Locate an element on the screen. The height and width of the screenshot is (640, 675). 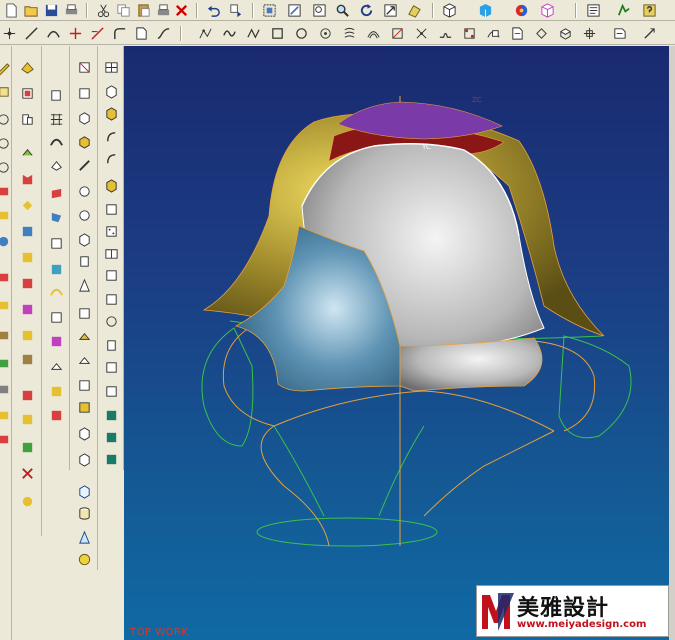
surface-face-icon is located at coordinates (111, 113).